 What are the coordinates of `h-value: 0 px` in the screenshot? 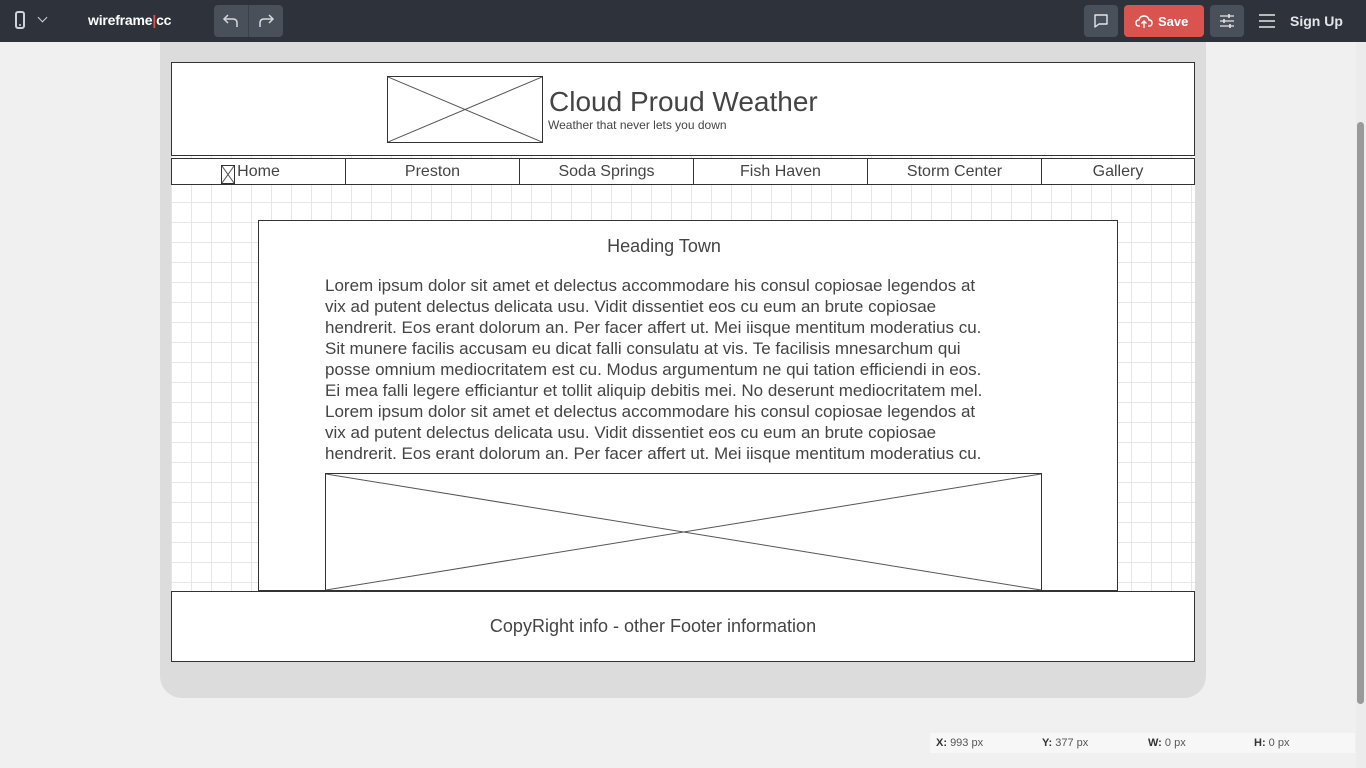 It's located at (1279, 743).